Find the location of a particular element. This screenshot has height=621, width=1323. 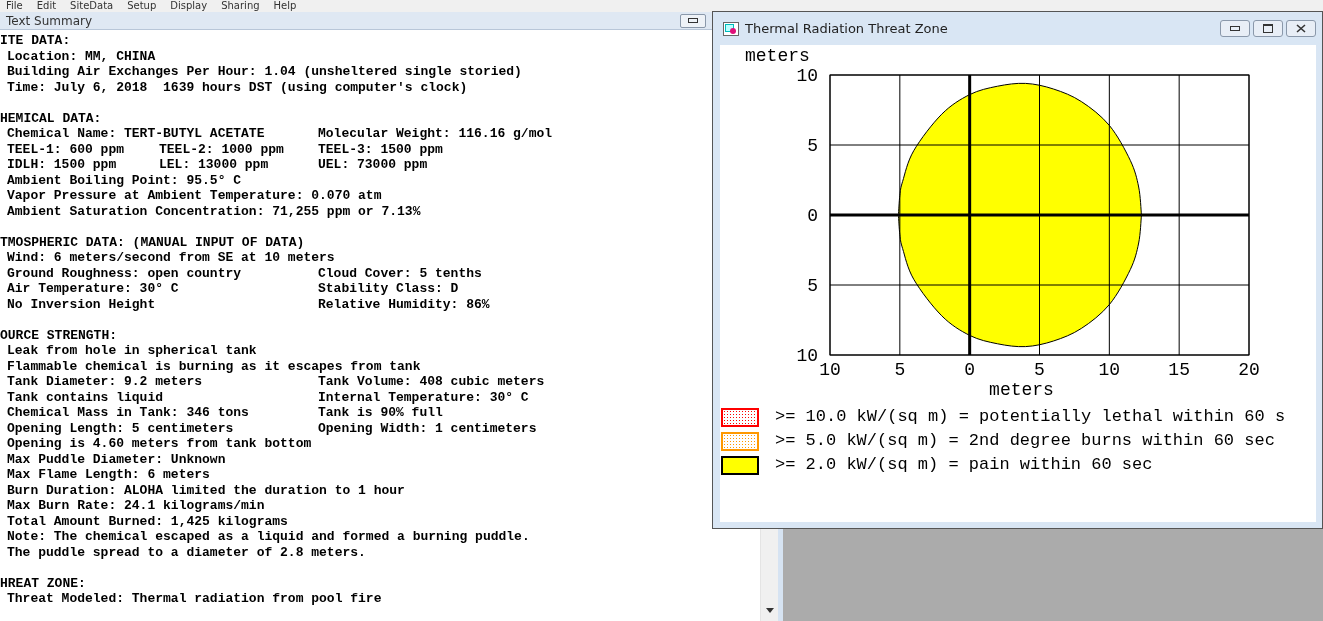

legend-text: >= 5.0 kW/(sq m) = 2nd degree burns within 60 sec is located at coordinates (1025, 441).